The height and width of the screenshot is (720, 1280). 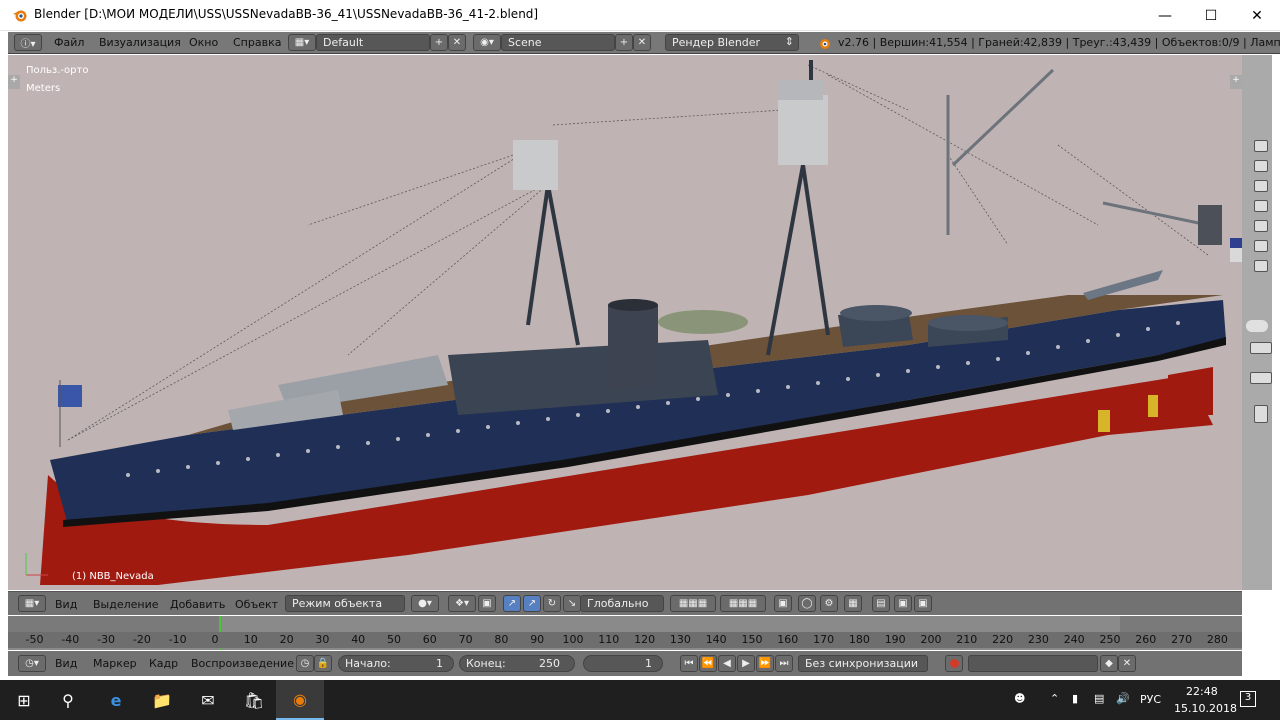 I want to click on close-button: ✕, so click(x=1257, y=15).